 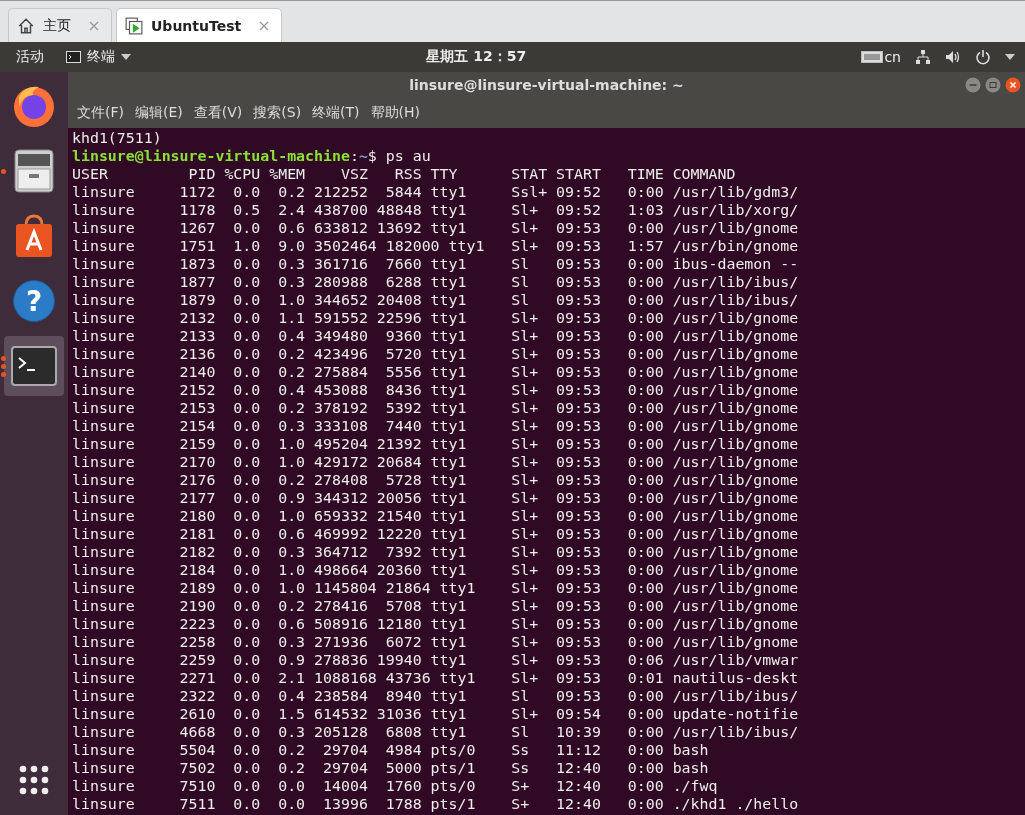 What do you see at coordinates (404, 174) in the screenshot?
I see `terminal-output-line: USER PID %CPU %MEM VSZ RSS TTY STAT START TIME COMMAND` at bounding box center [404, 174].